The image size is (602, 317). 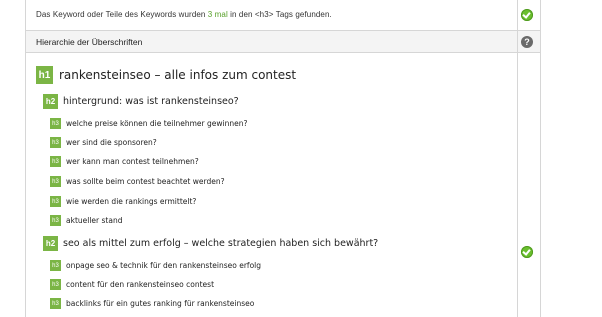 I want to click on heading-text: hintergrund: was ist rankensteinseo?, so click(x=151, y=101).